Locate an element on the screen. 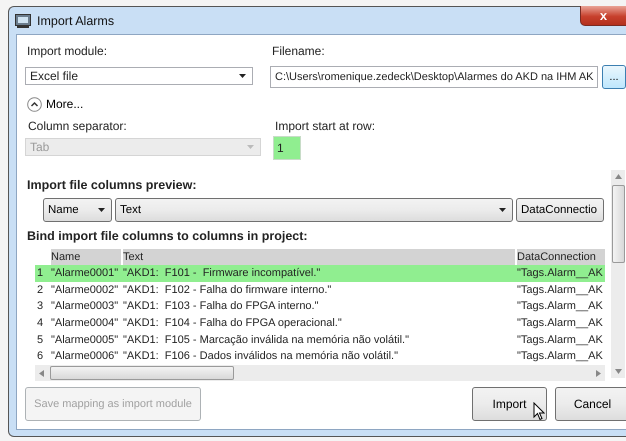  table-cell-text: "Alarme0001" is located at coordinates (85, 273).